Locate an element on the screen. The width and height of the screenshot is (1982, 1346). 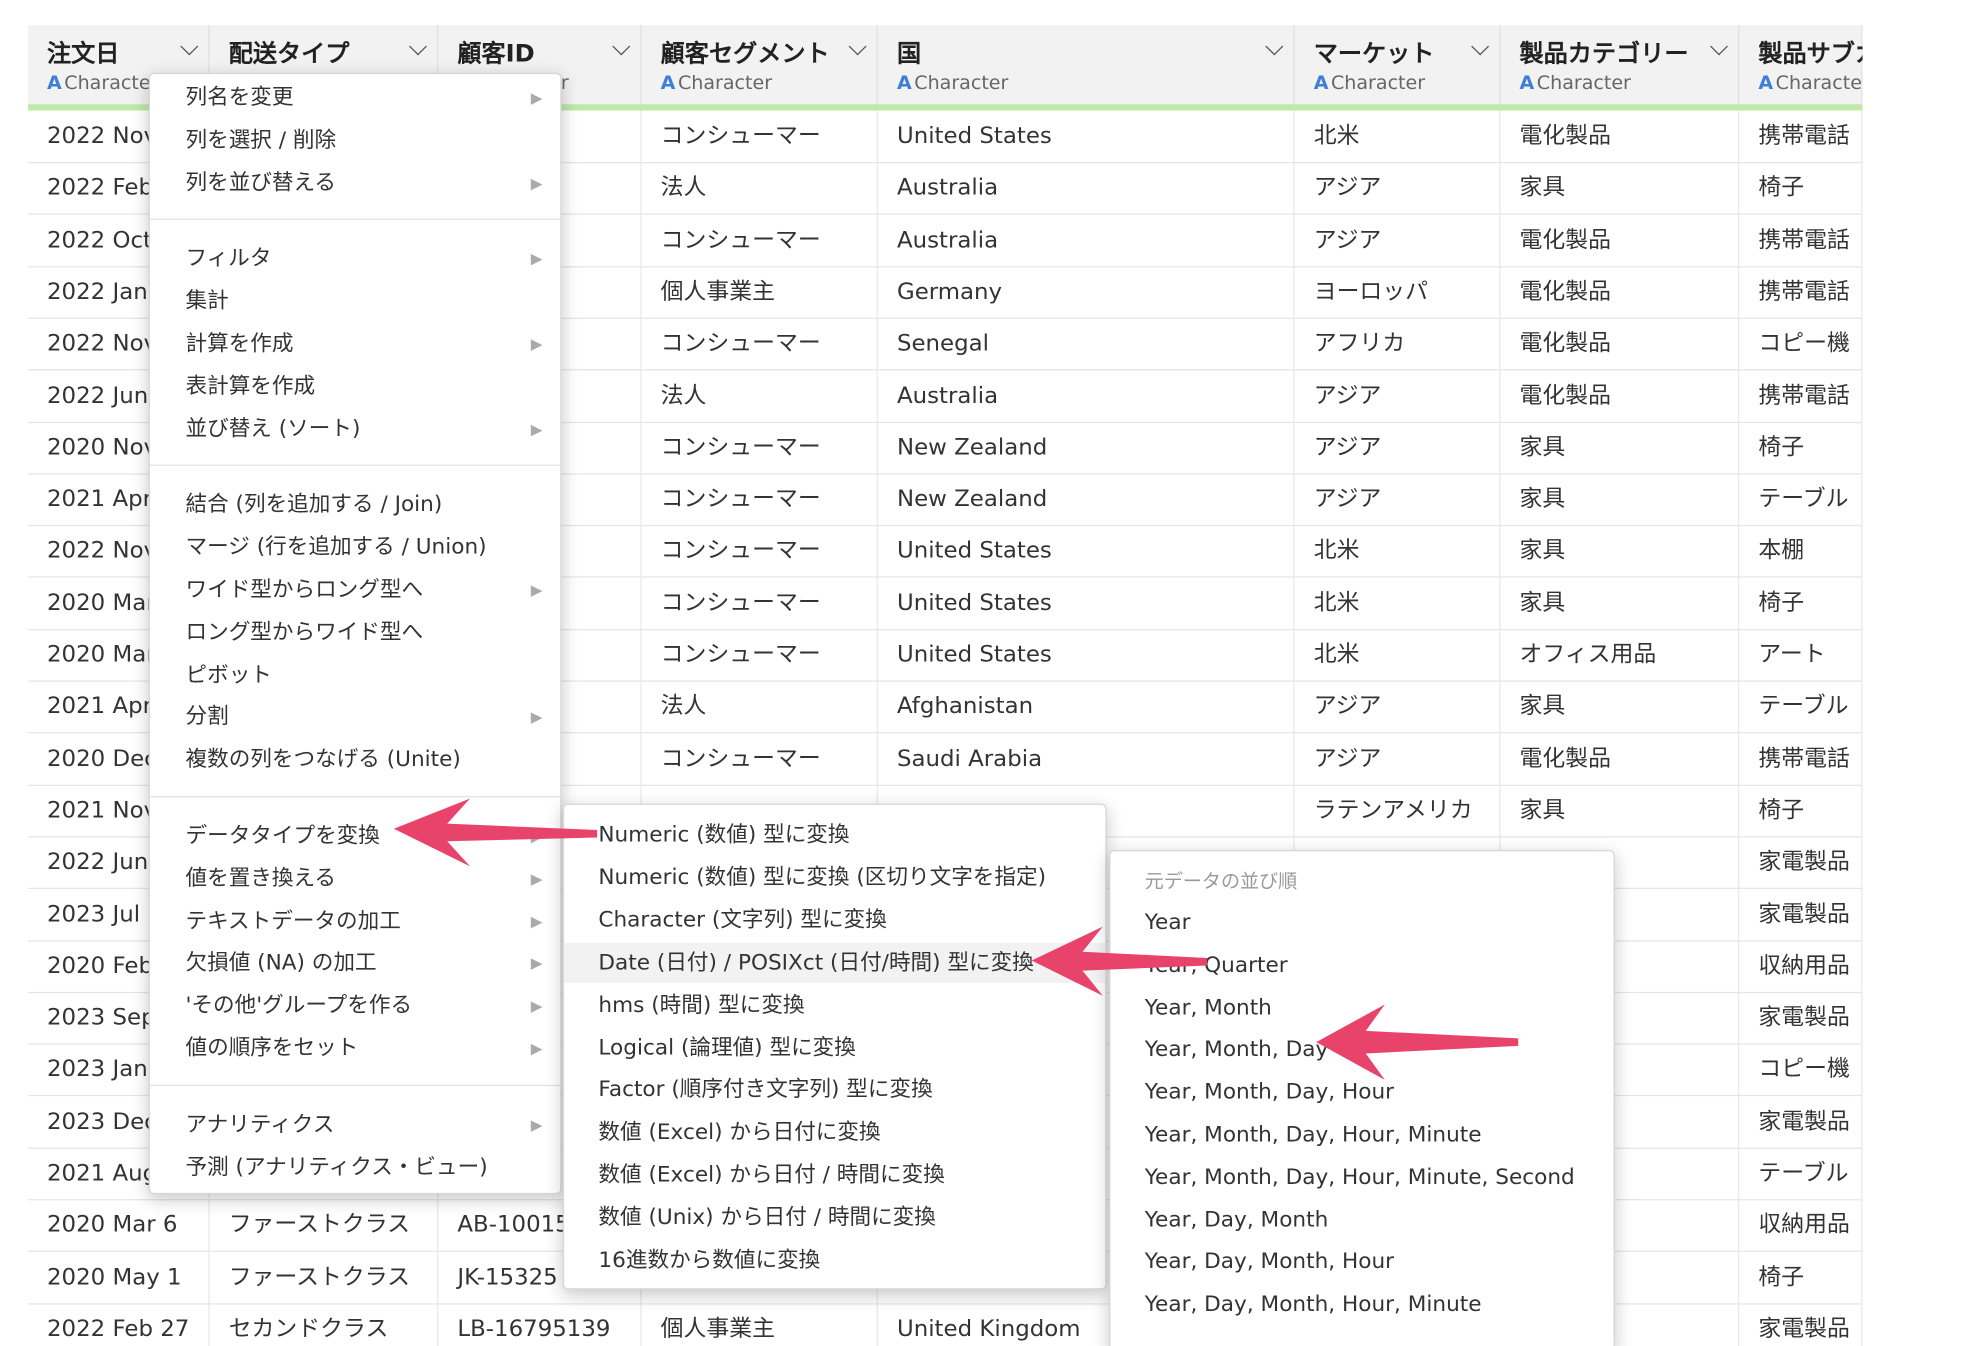
menu-item: 分割 ▶ is located at coordinates (355, 717).